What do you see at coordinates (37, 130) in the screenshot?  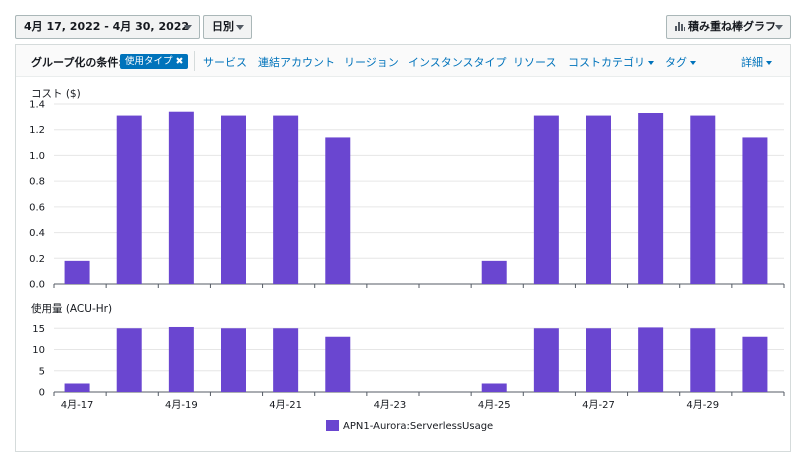 I see `y-tick-label: 1.2` at bounding box center [37, 130].